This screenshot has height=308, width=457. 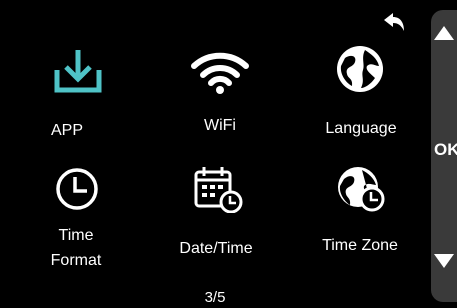 What do you see at coordinates (76, 260) in the screenshot?
I see `menu-item-label-line2: Format` at bounding box center [76, 260].